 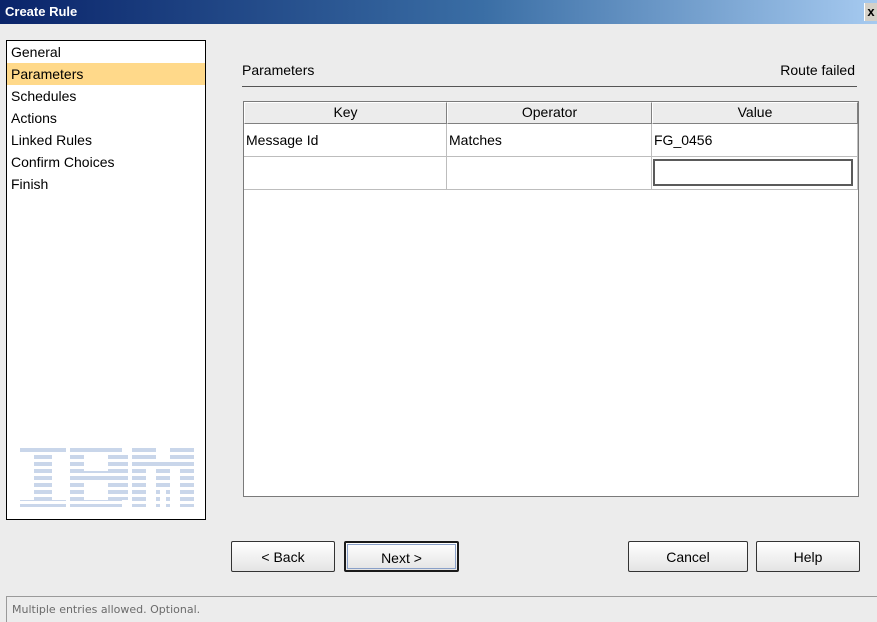 What do you see at coordinates (106, 74) in the screenshot?
I see `nav-item-parameters: Parameters` at bounding box center [106, 74].